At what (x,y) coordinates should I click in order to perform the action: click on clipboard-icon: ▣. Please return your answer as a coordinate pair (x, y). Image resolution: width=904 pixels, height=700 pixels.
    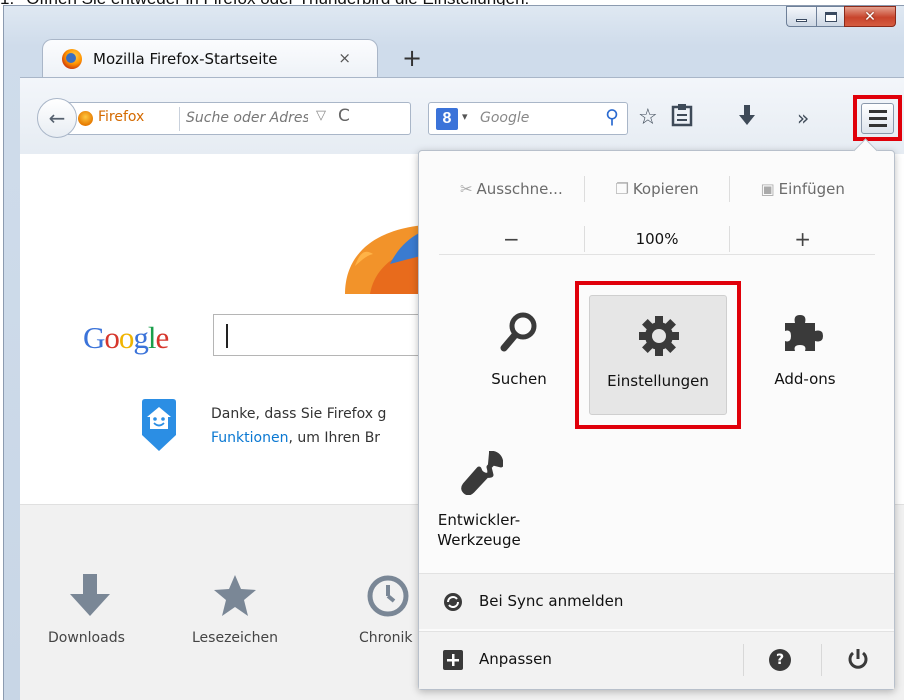
    Looking at the image, I should click on (767, 189).